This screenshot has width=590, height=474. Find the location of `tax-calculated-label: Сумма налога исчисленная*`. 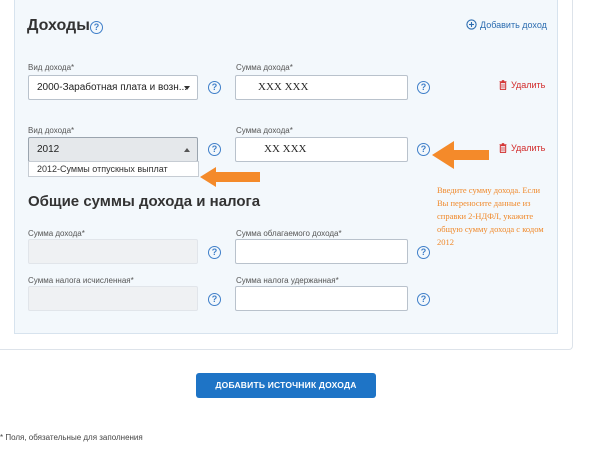

tax-calculated-label: Сумма налога исчисленная* is located at coordinates (81, 280).